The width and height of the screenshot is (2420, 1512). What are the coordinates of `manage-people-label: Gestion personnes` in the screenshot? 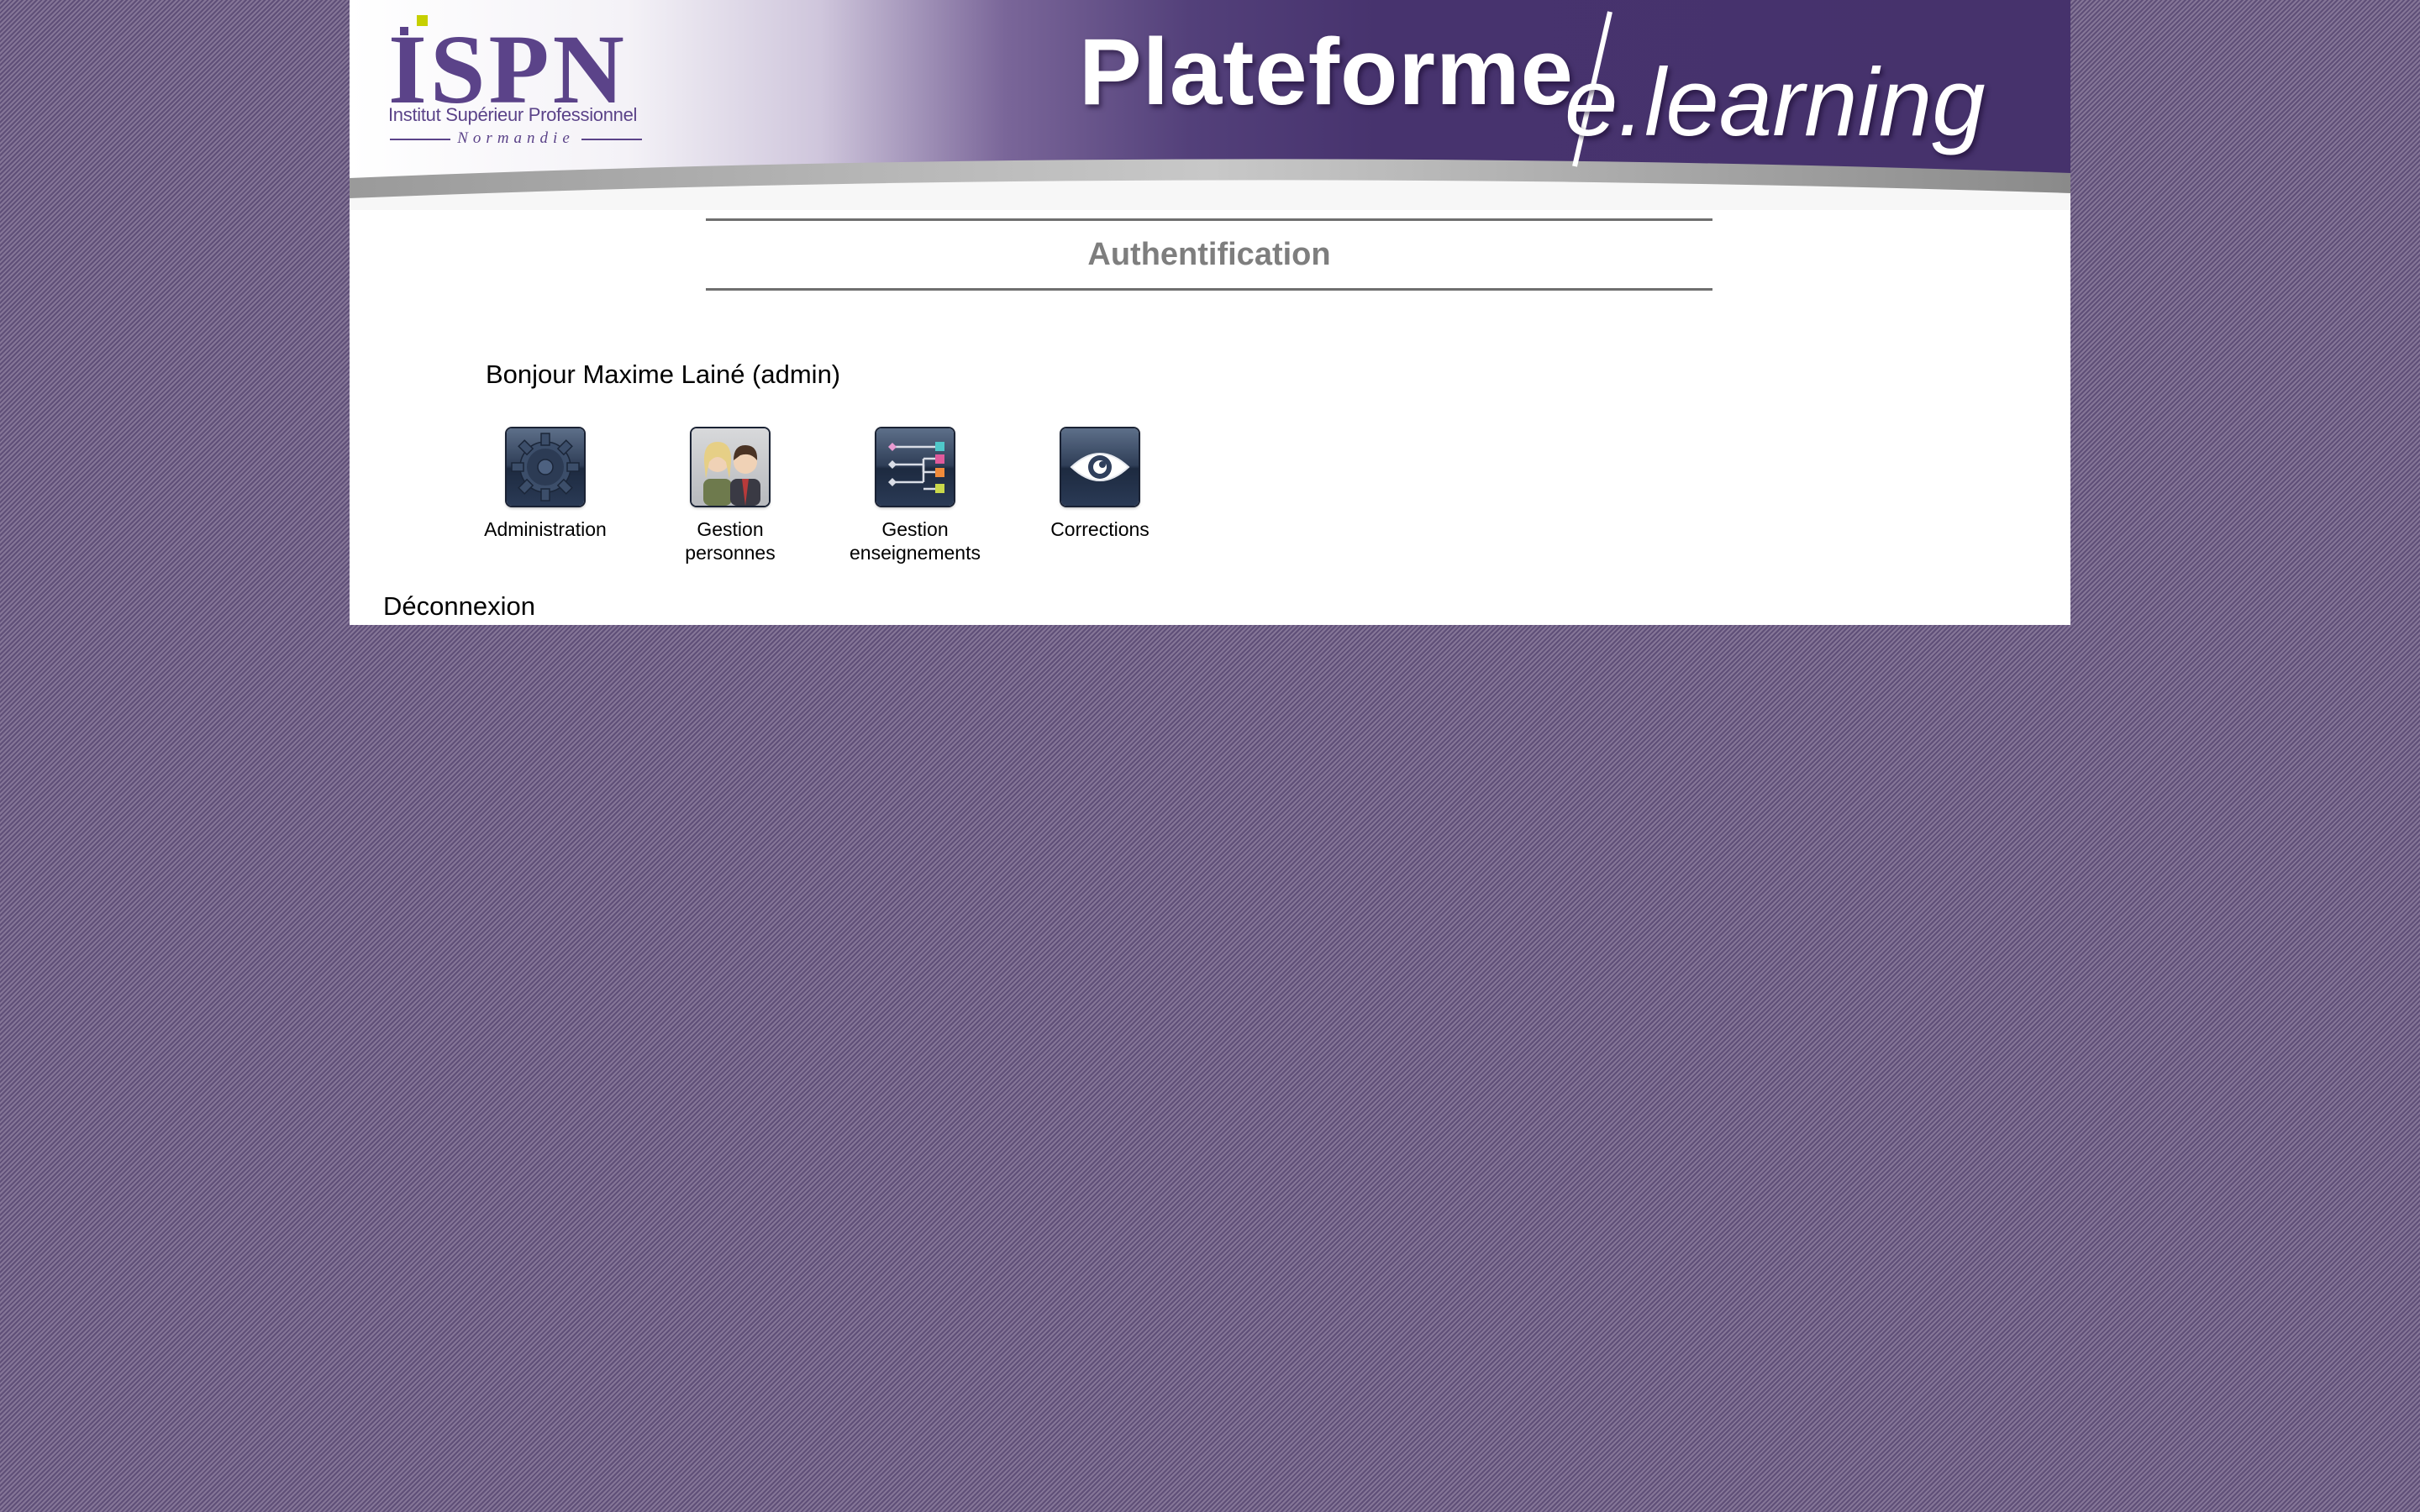 It's located at (731, 541).